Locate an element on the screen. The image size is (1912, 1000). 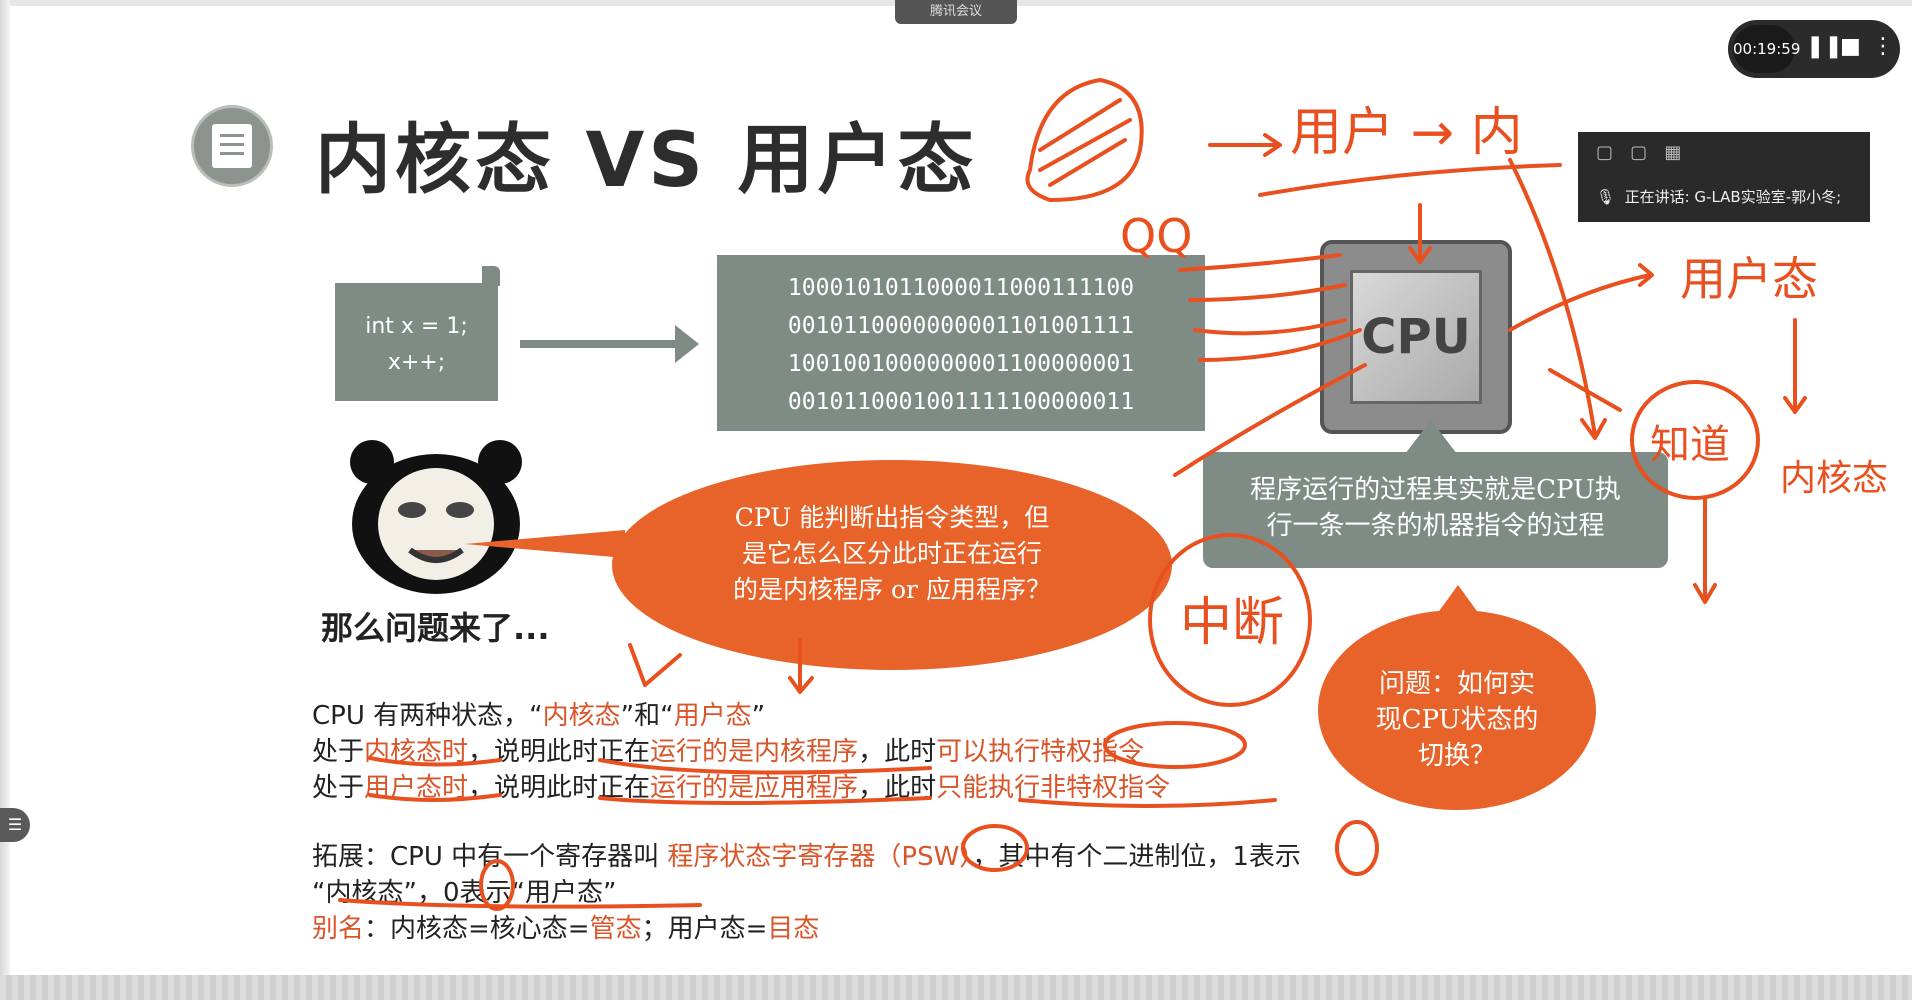
bottom-strip is located at coordinates (956, 987).